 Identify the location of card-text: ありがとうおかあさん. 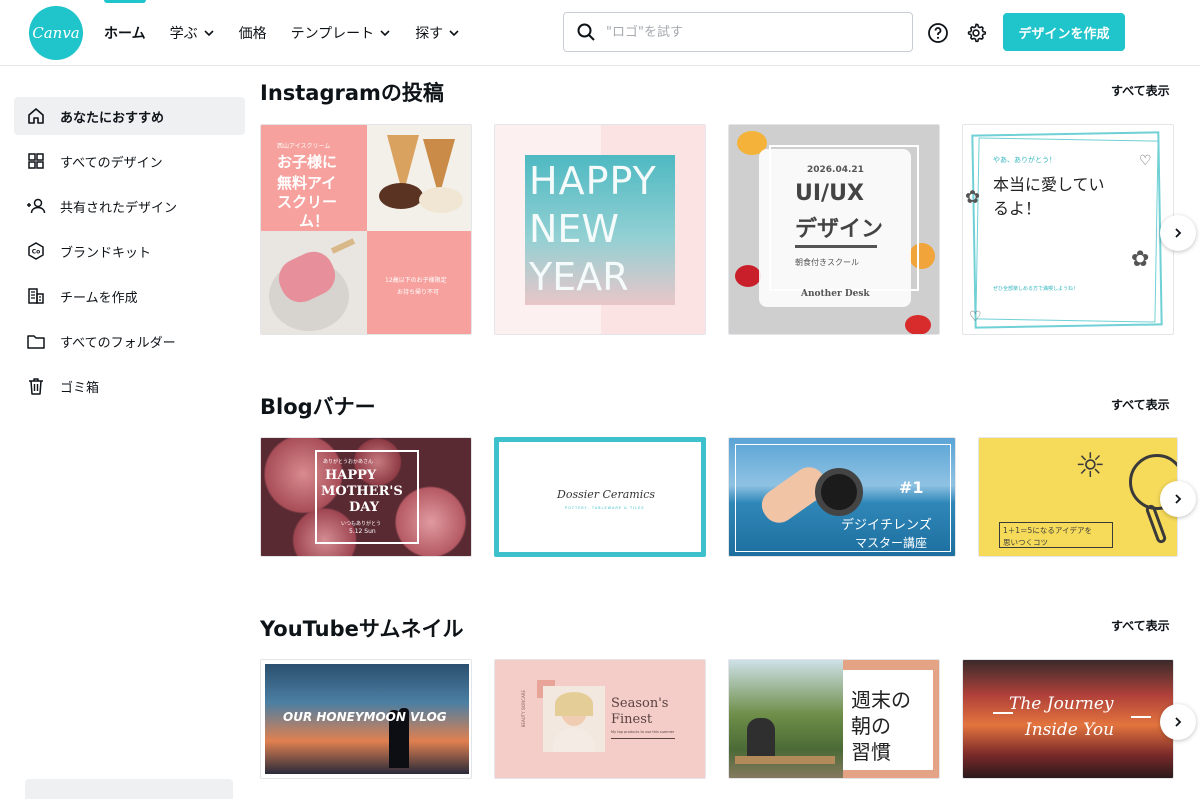
(348, 462).